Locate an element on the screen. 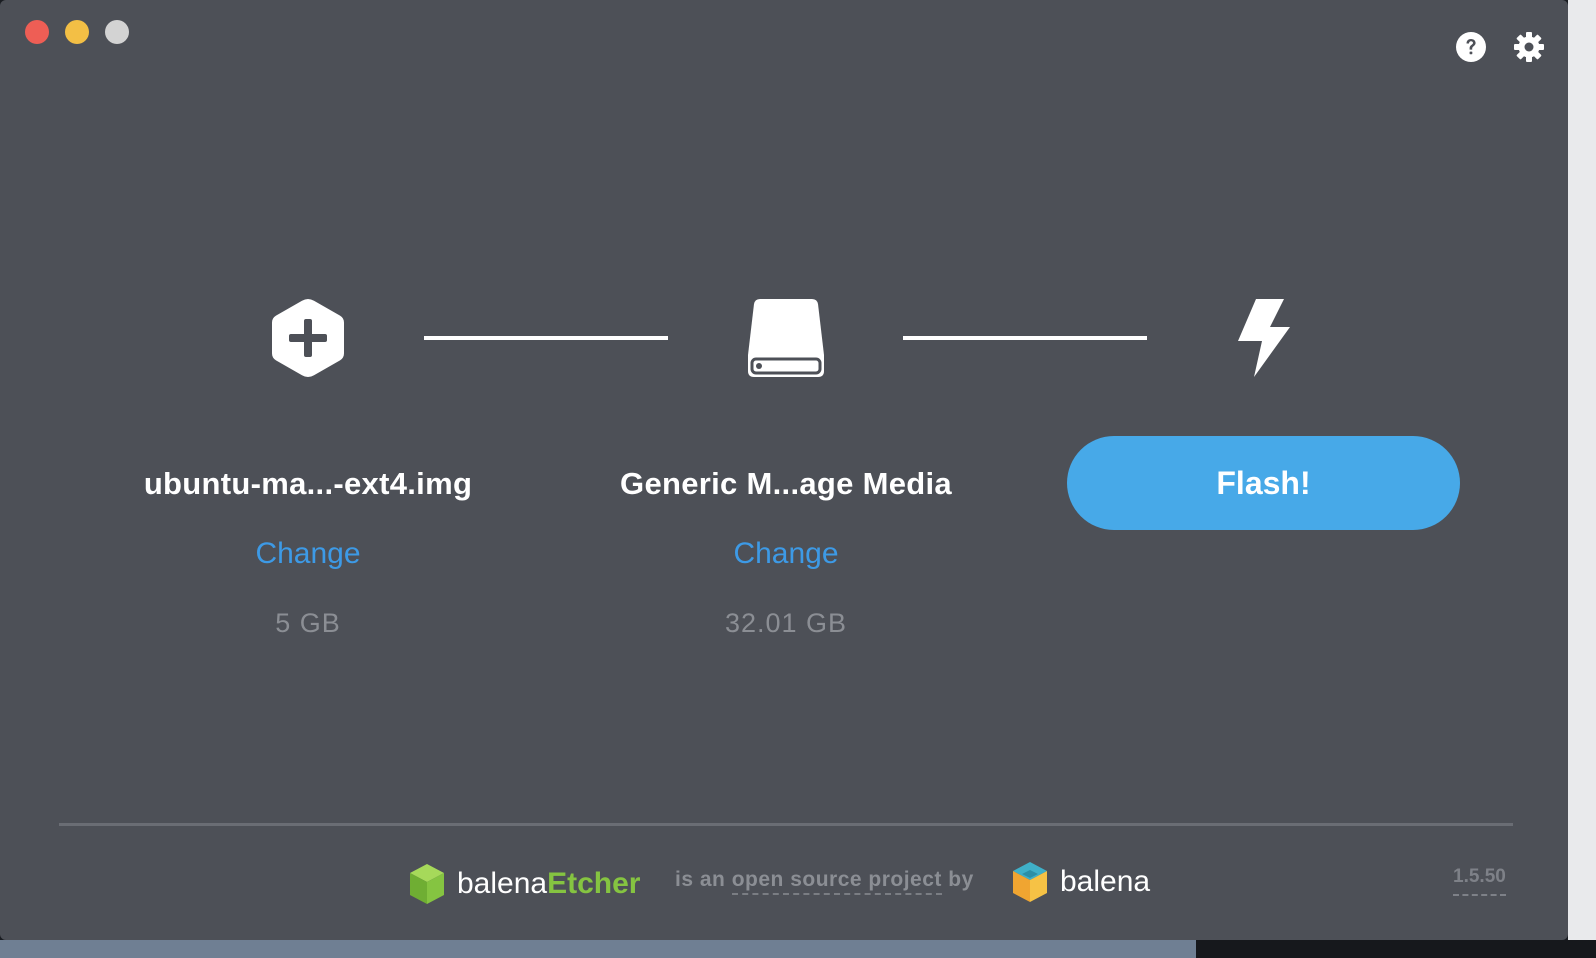 Image resolution: width=1596 pixels, height=958 pixels. select-image-step is located at coordinates (308, 338).